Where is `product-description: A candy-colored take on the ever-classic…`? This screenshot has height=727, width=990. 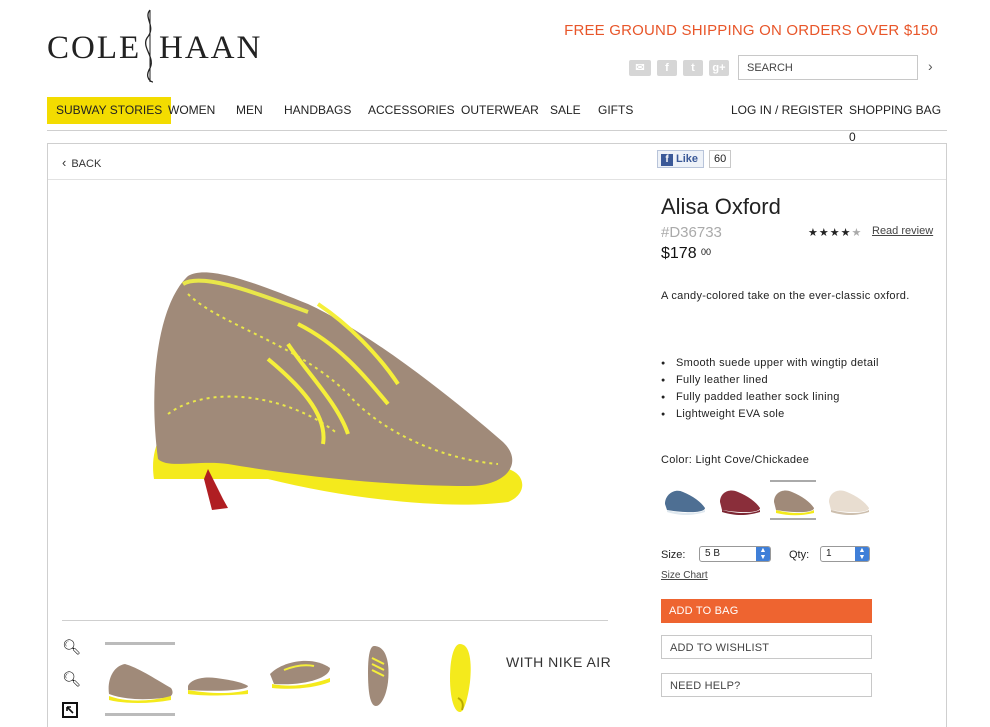
product-description: A candy-colored take on the ever-classic… is located at coordinates (785, 296).